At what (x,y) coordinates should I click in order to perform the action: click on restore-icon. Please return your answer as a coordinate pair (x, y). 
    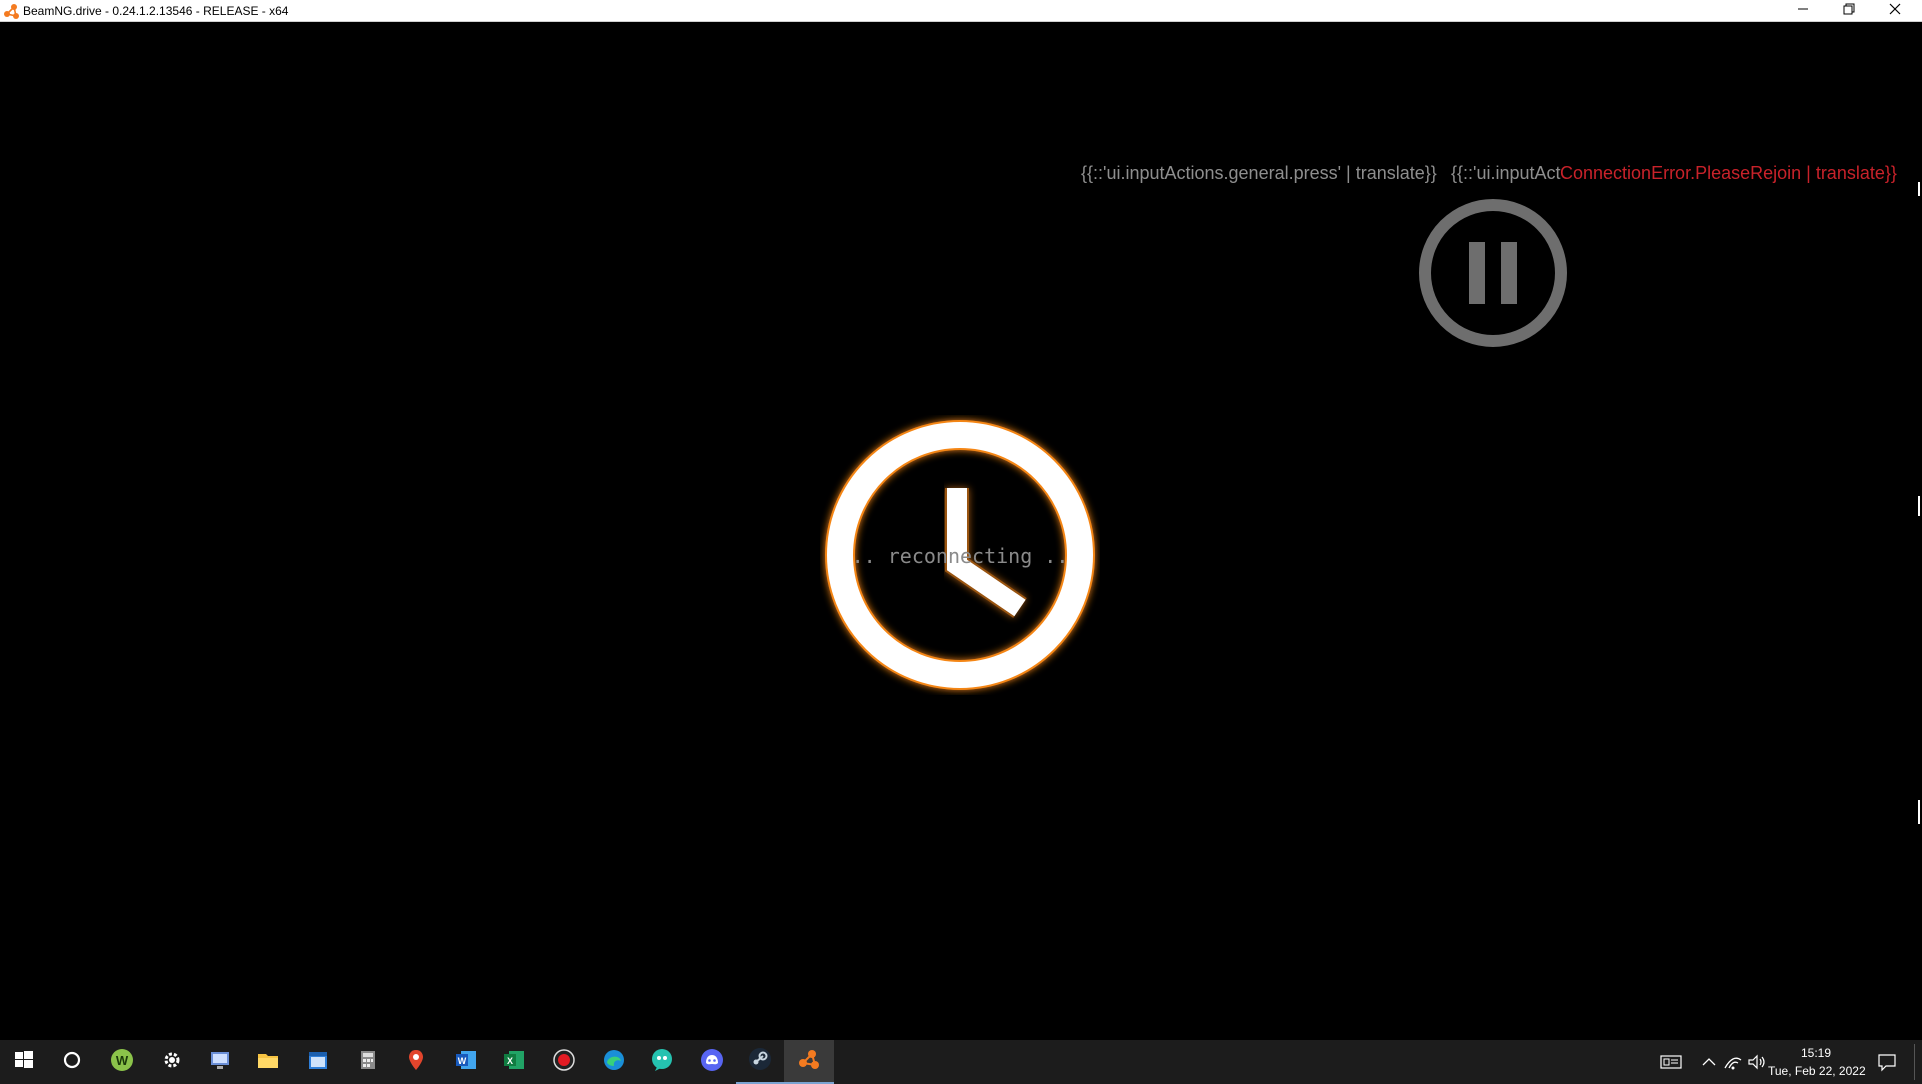
    Looking at the image, I should click on (1849, 11).